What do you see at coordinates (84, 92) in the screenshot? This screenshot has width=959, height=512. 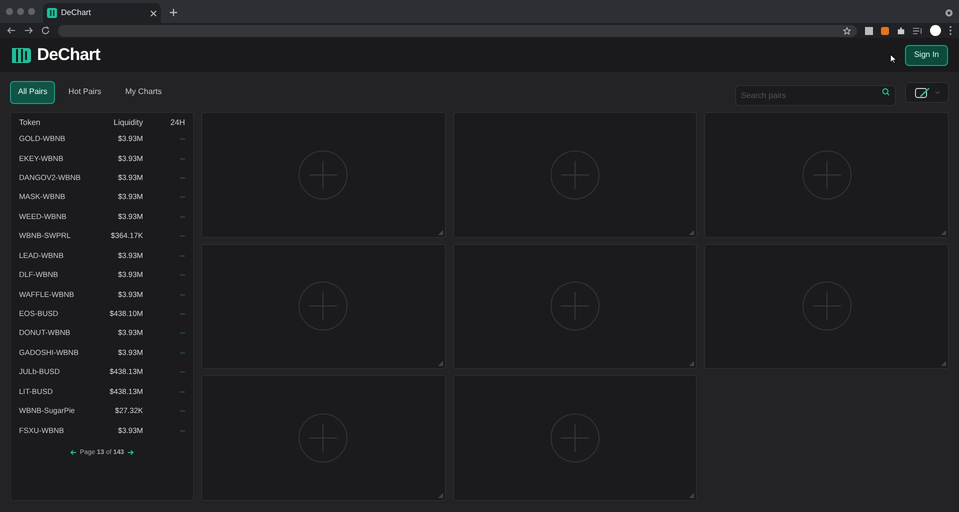 I see `tab: Hot Pairs` at bounding box center [84, 92].